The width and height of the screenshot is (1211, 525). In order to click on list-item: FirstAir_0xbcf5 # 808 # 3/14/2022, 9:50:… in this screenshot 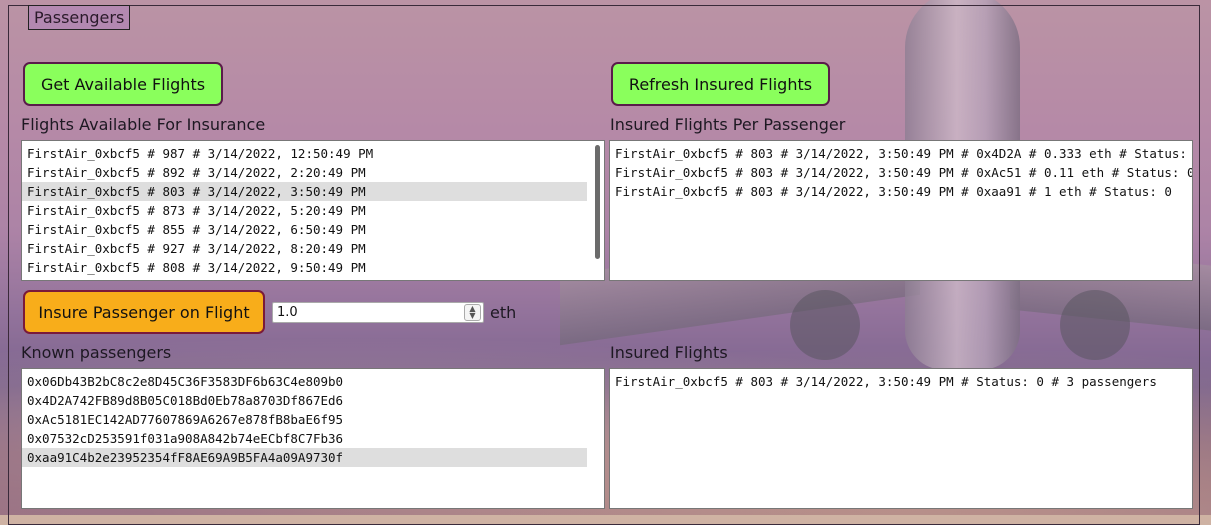, I will do `click(304, 267)`.